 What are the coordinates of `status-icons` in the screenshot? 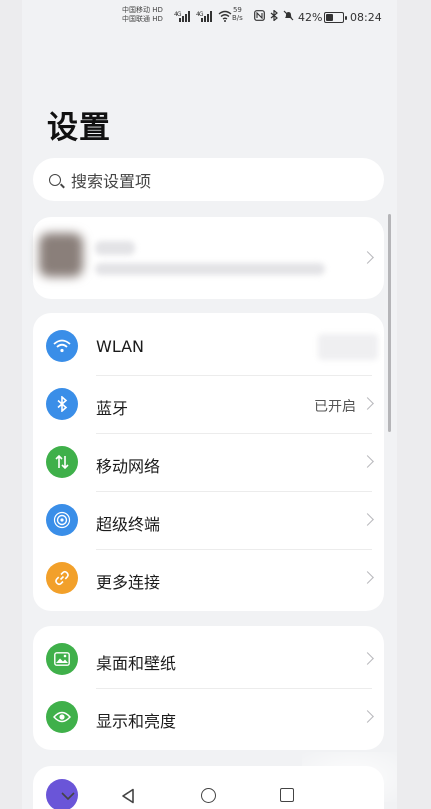 It's located at (274, 16).